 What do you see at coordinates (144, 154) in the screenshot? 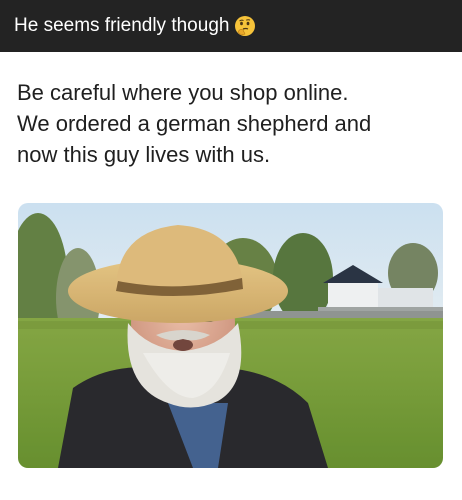
I see `post-line: now this guy lives with us.` at bounding box center [144, 154].